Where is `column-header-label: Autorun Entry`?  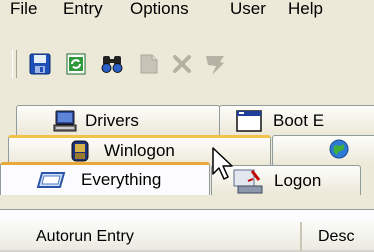
column-header-label: Autorun Entry is located at coordinates (85, 236).